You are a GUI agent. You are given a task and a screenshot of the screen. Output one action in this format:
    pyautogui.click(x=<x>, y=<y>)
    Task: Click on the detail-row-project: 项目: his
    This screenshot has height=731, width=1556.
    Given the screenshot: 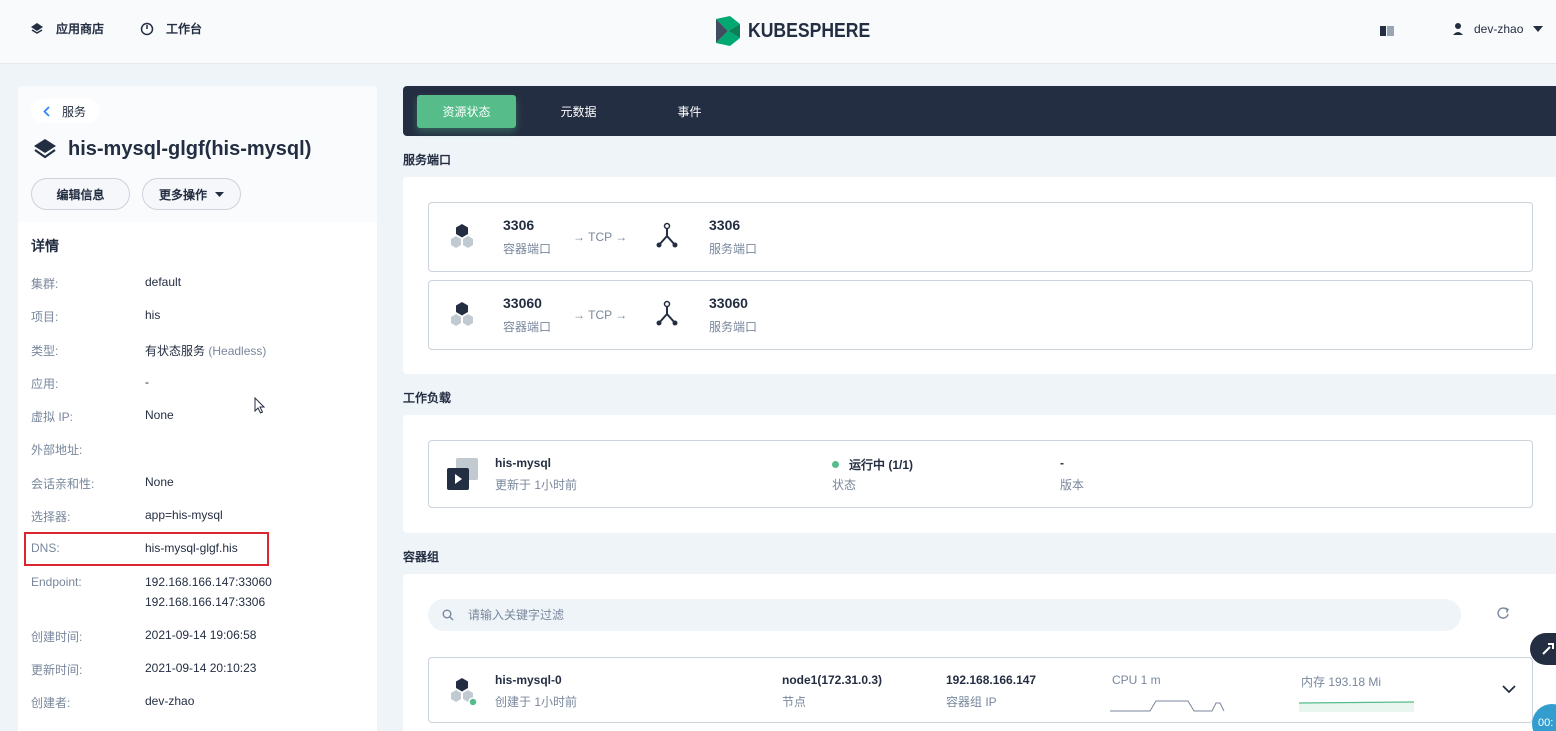 What is the action you would take?
    pyautogui.click(x=196, y=324)
    